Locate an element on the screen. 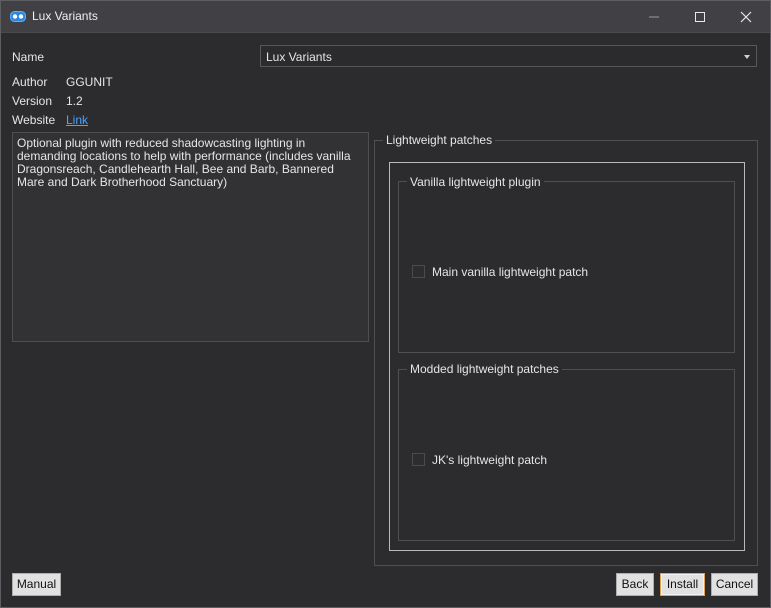 The height and width of the screenshot is (608, 771). vanilla-group-title: Vanilla lightweight plugin is located at coordinates (475, 182).